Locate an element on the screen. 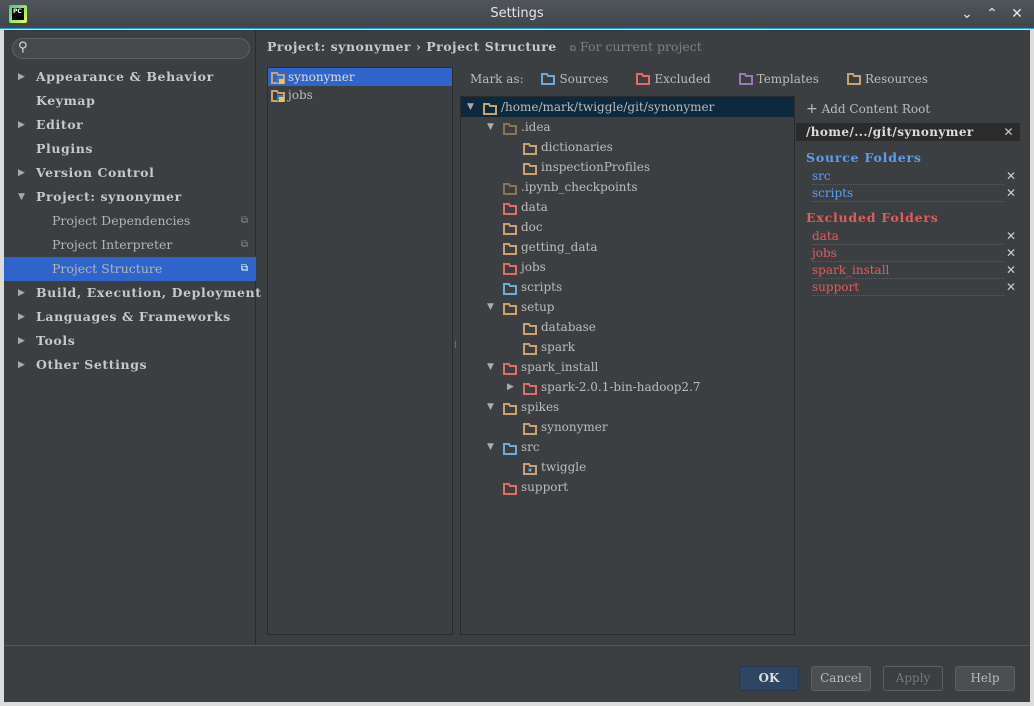 The image size is (1034, 706). source-folder-item: scripts is located at coordinates (908, 193).